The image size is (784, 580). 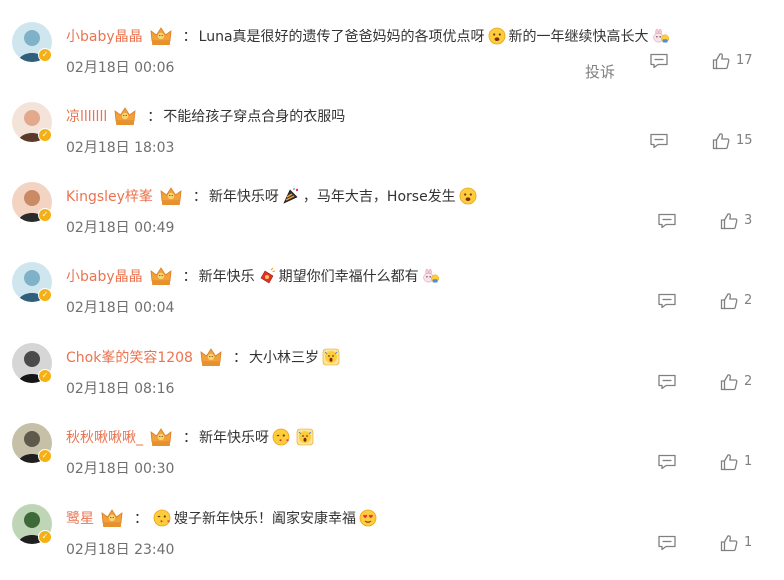 I want to click on comment-text: ，马年大吉，Horse发生, so click(x=379, y=197).